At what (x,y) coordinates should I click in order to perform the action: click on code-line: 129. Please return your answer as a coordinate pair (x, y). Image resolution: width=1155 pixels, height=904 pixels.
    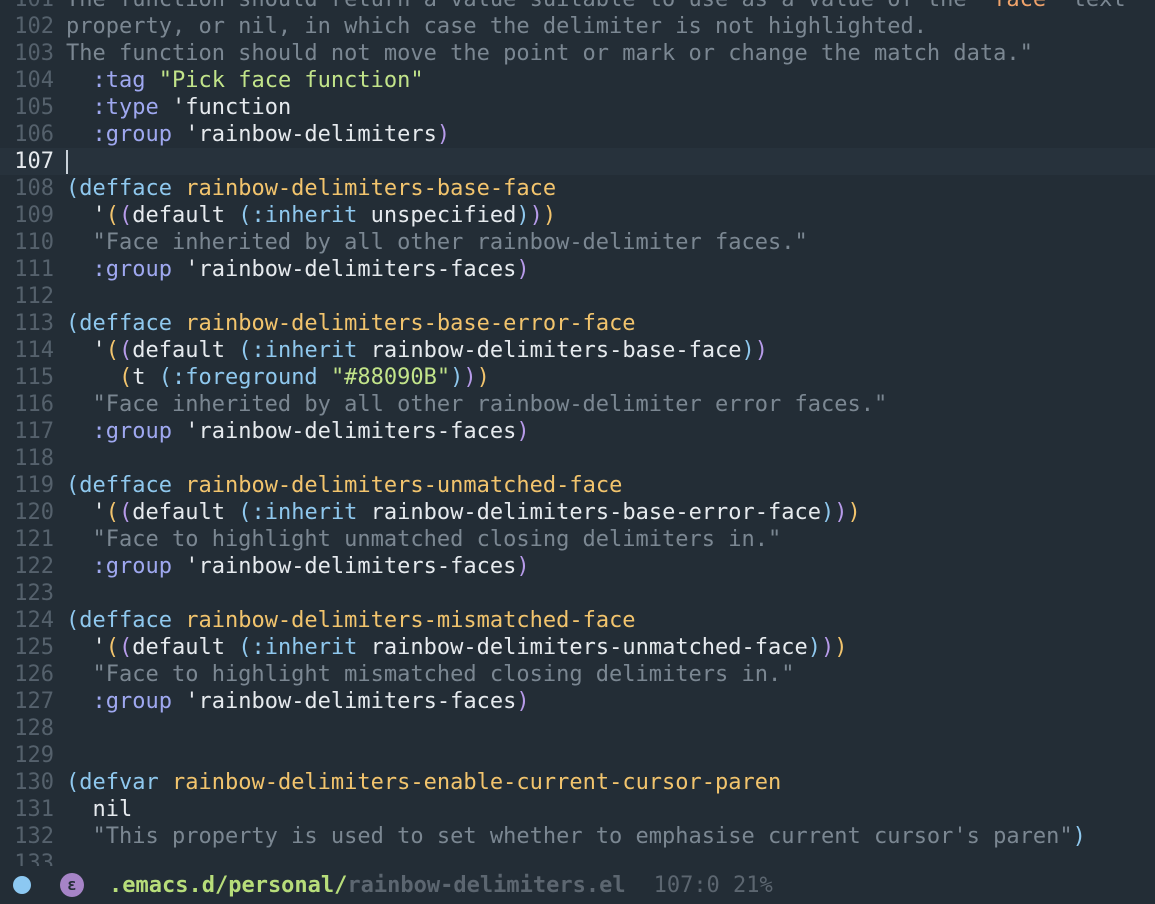
    Looking at the image, I should click on (577, 755).